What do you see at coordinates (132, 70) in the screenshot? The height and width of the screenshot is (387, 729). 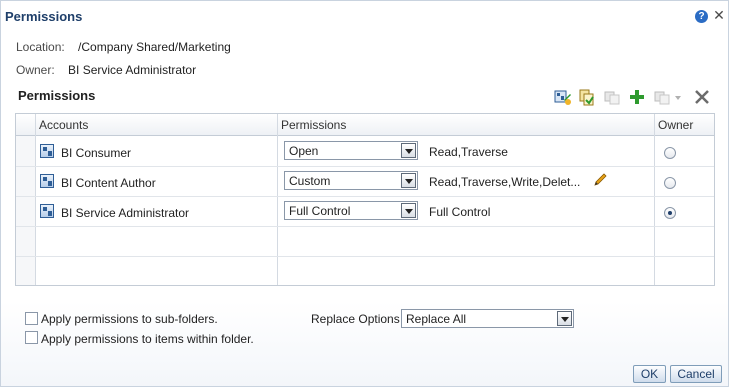 I see `owner-value: BI Service Administrator` at bounding box center [132, 70].